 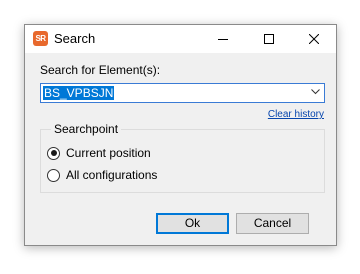 What do you see at coordinates (86, 129) in the screenshot?
I see `searchpoint-group-title: Searchpoint` at bounding box center [86, 129].